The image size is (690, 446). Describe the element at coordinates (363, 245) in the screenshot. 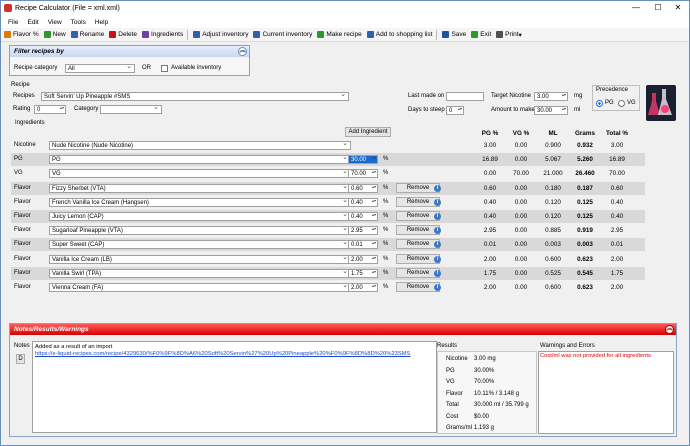

I see `ingredient-percent-input: 0.01` at that location.